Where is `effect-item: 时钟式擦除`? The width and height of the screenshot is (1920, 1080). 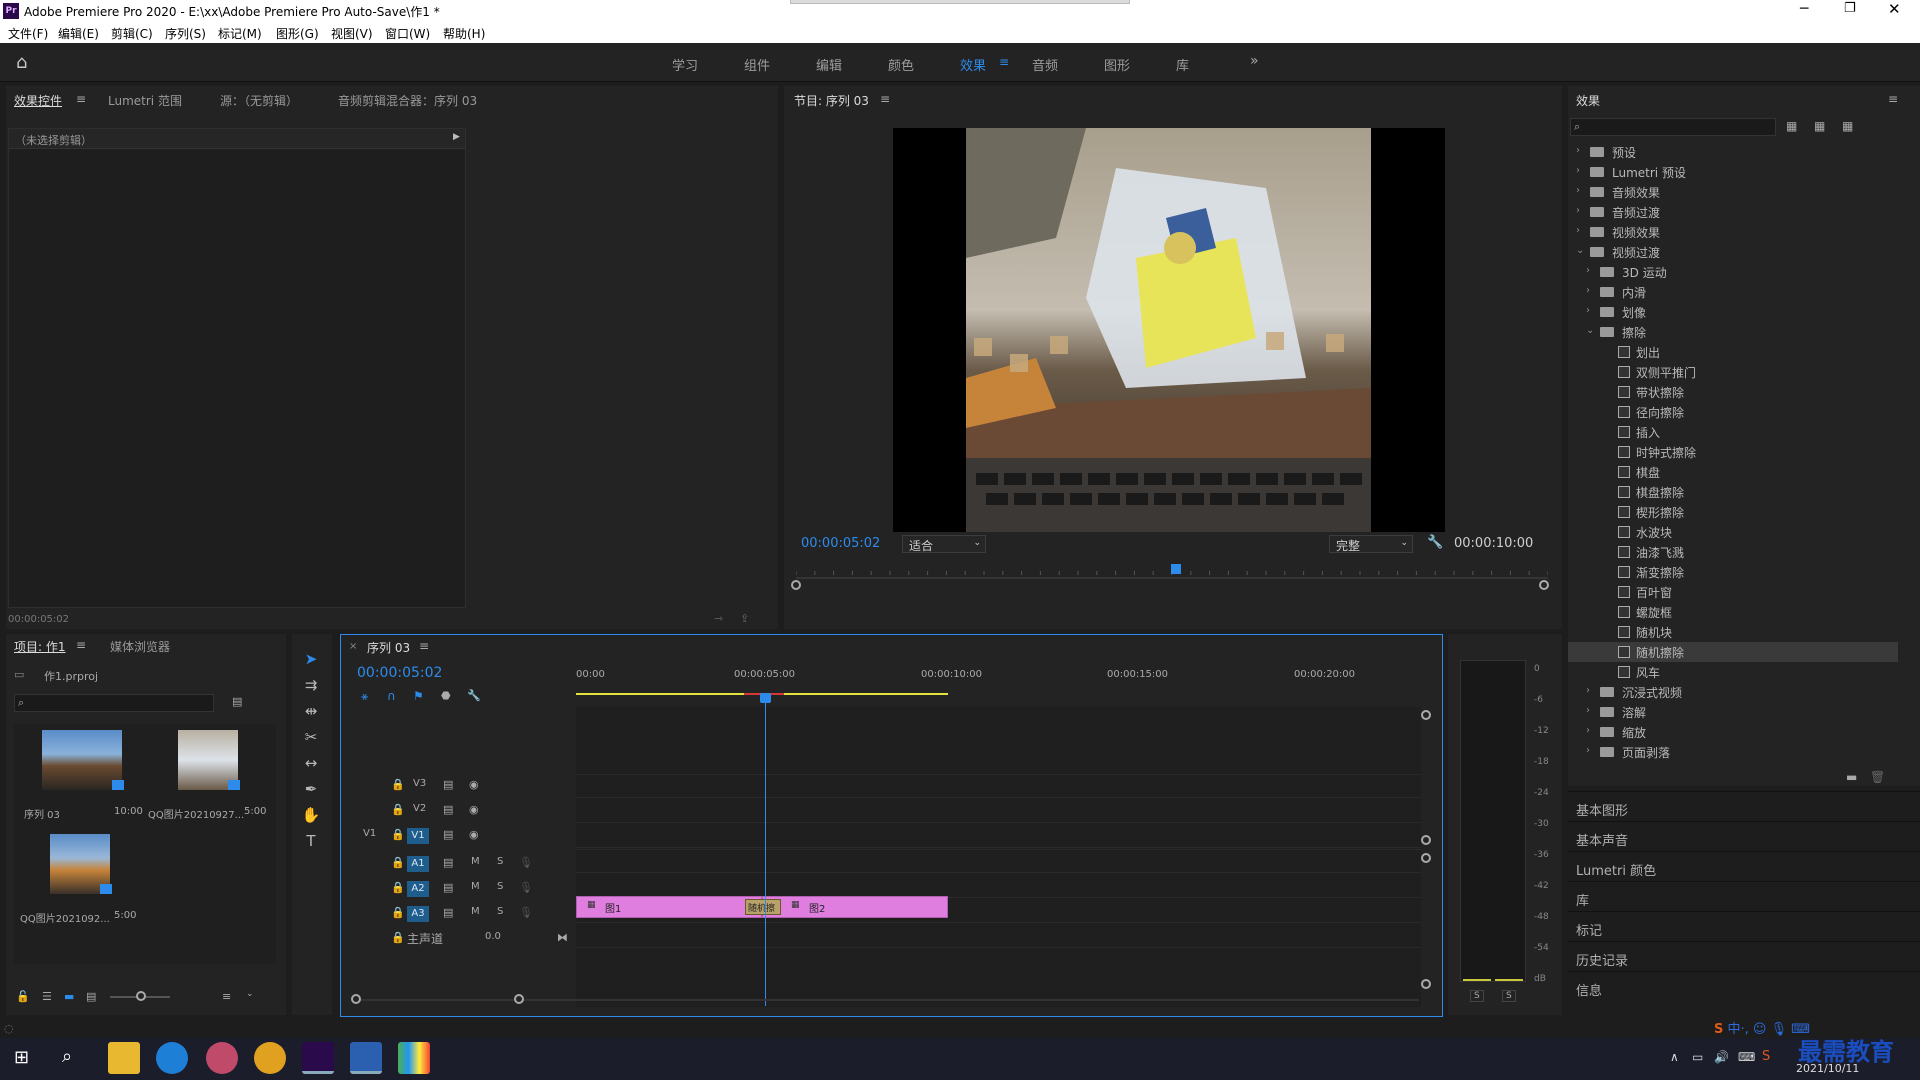
effect-item: 时钟式擦除 is located at coordinates (1733, 452).